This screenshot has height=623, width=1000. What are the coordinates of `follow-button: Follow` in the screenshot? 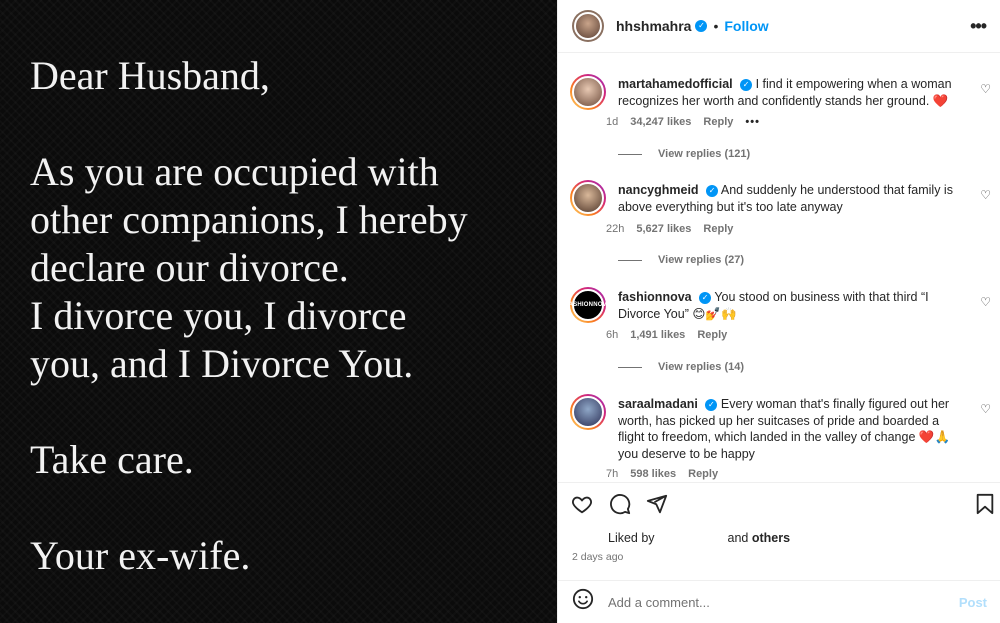 It's located at (746, 26).